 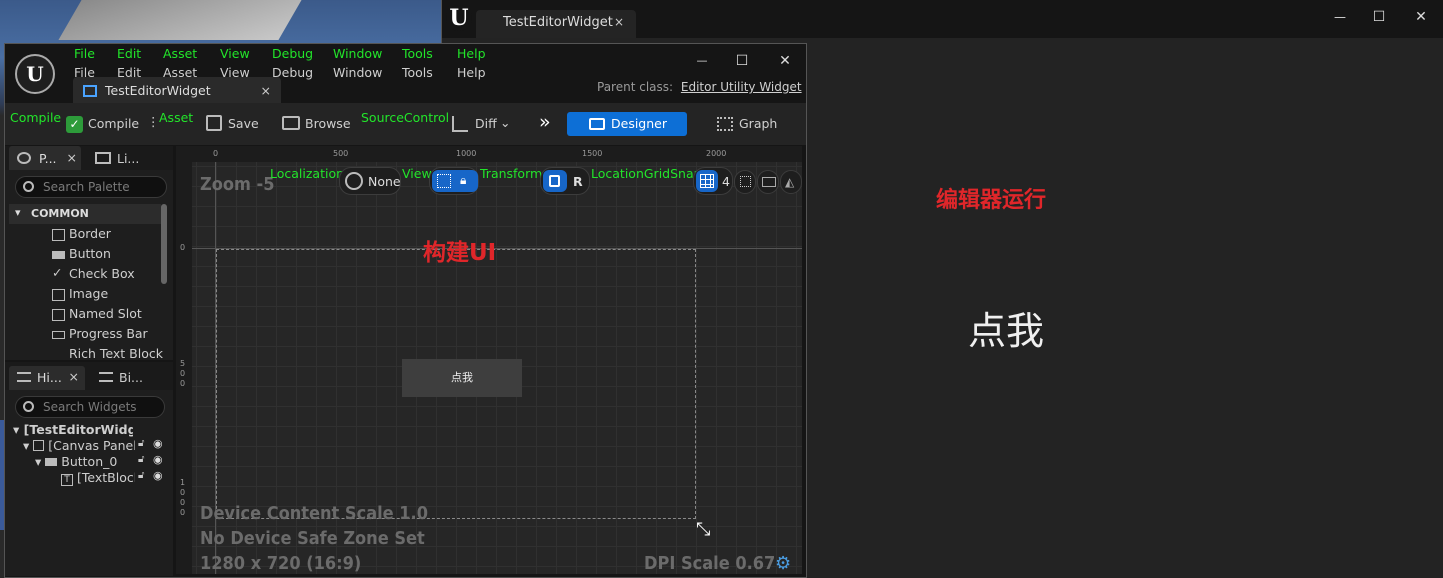 I want to click on search-icon, so click(x=28, y=406).